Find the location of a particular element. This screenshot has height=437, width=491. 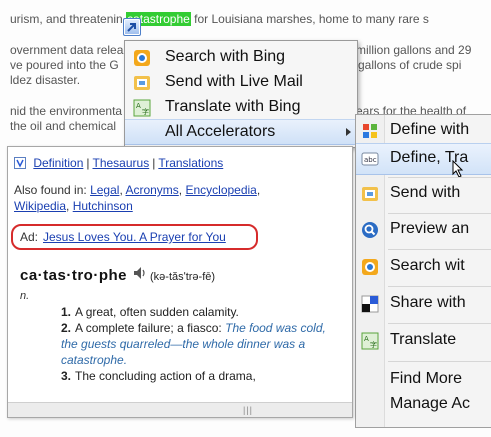

dictionary-icon: abc is located at coordinates (370, 159).